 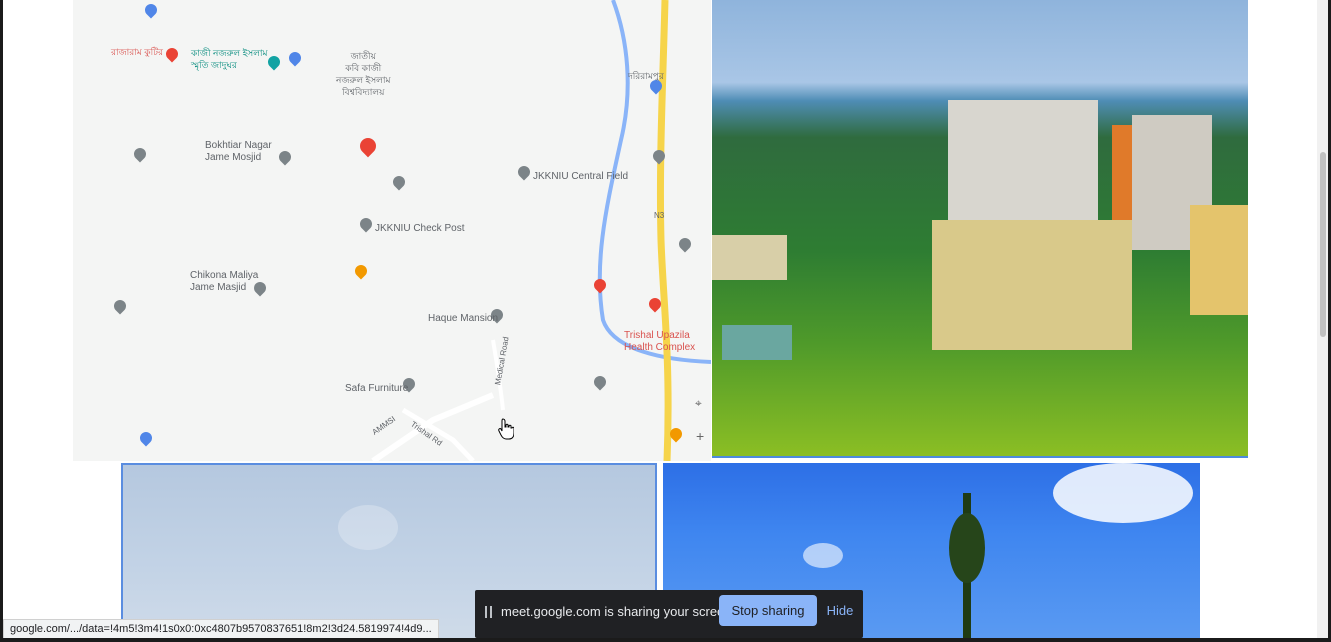 What do you see at coordinates (659, 215) in the screenshot?
I see `map-road-label: N3` at bounding box center [659, 215].